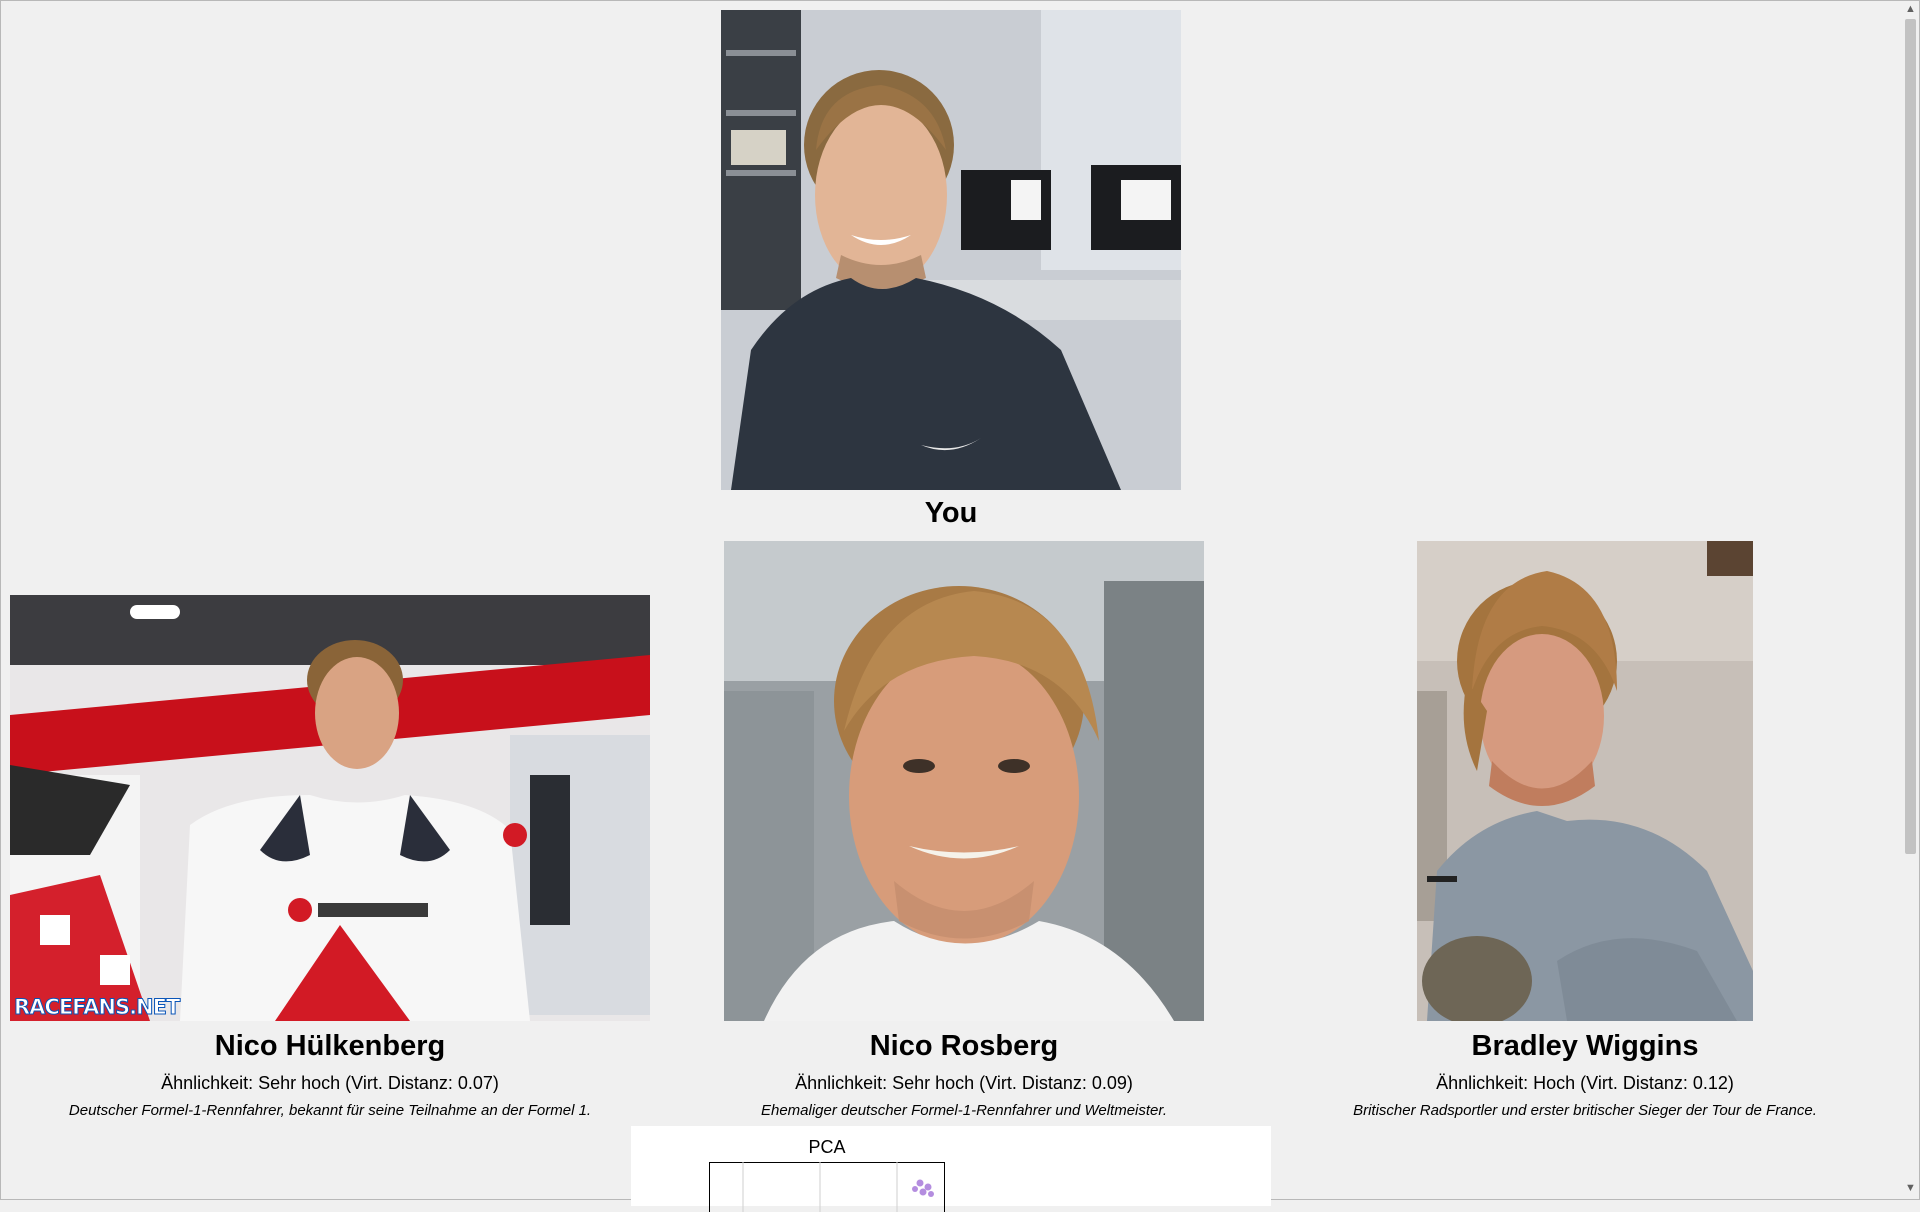  I want to click on vertical-scrollbar: ▲ ▼, so click(1910, 599).